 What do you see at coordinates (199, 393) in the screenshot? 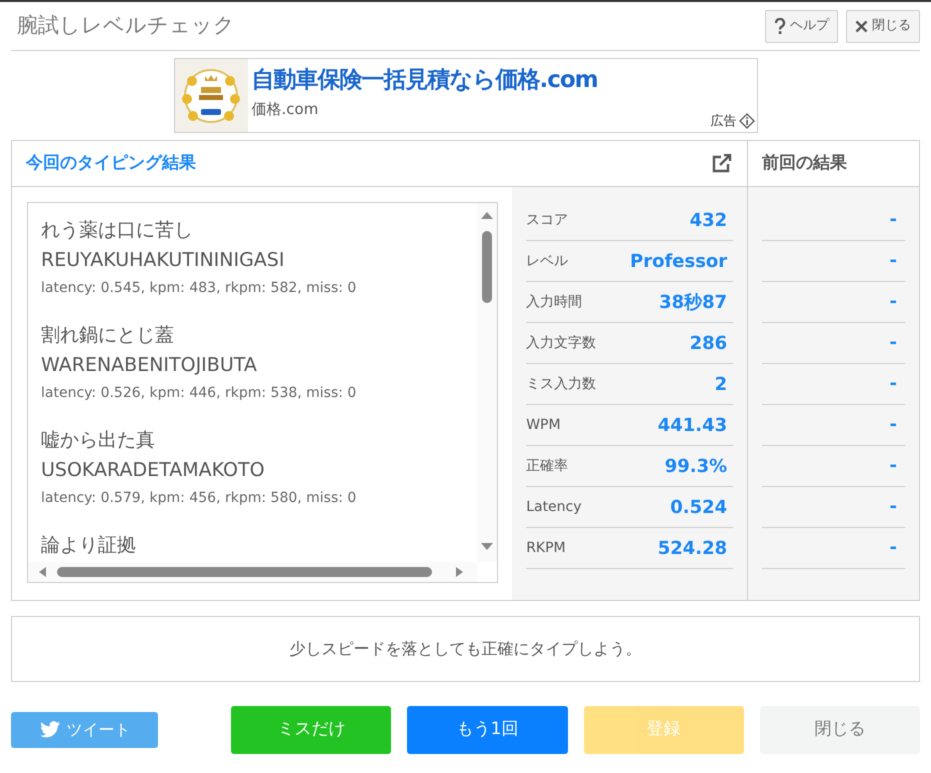
I see `stats-text: latency: 0.526, kpm: 446, rkpm: 538, miss: 0` at bounding box center [199, 393].